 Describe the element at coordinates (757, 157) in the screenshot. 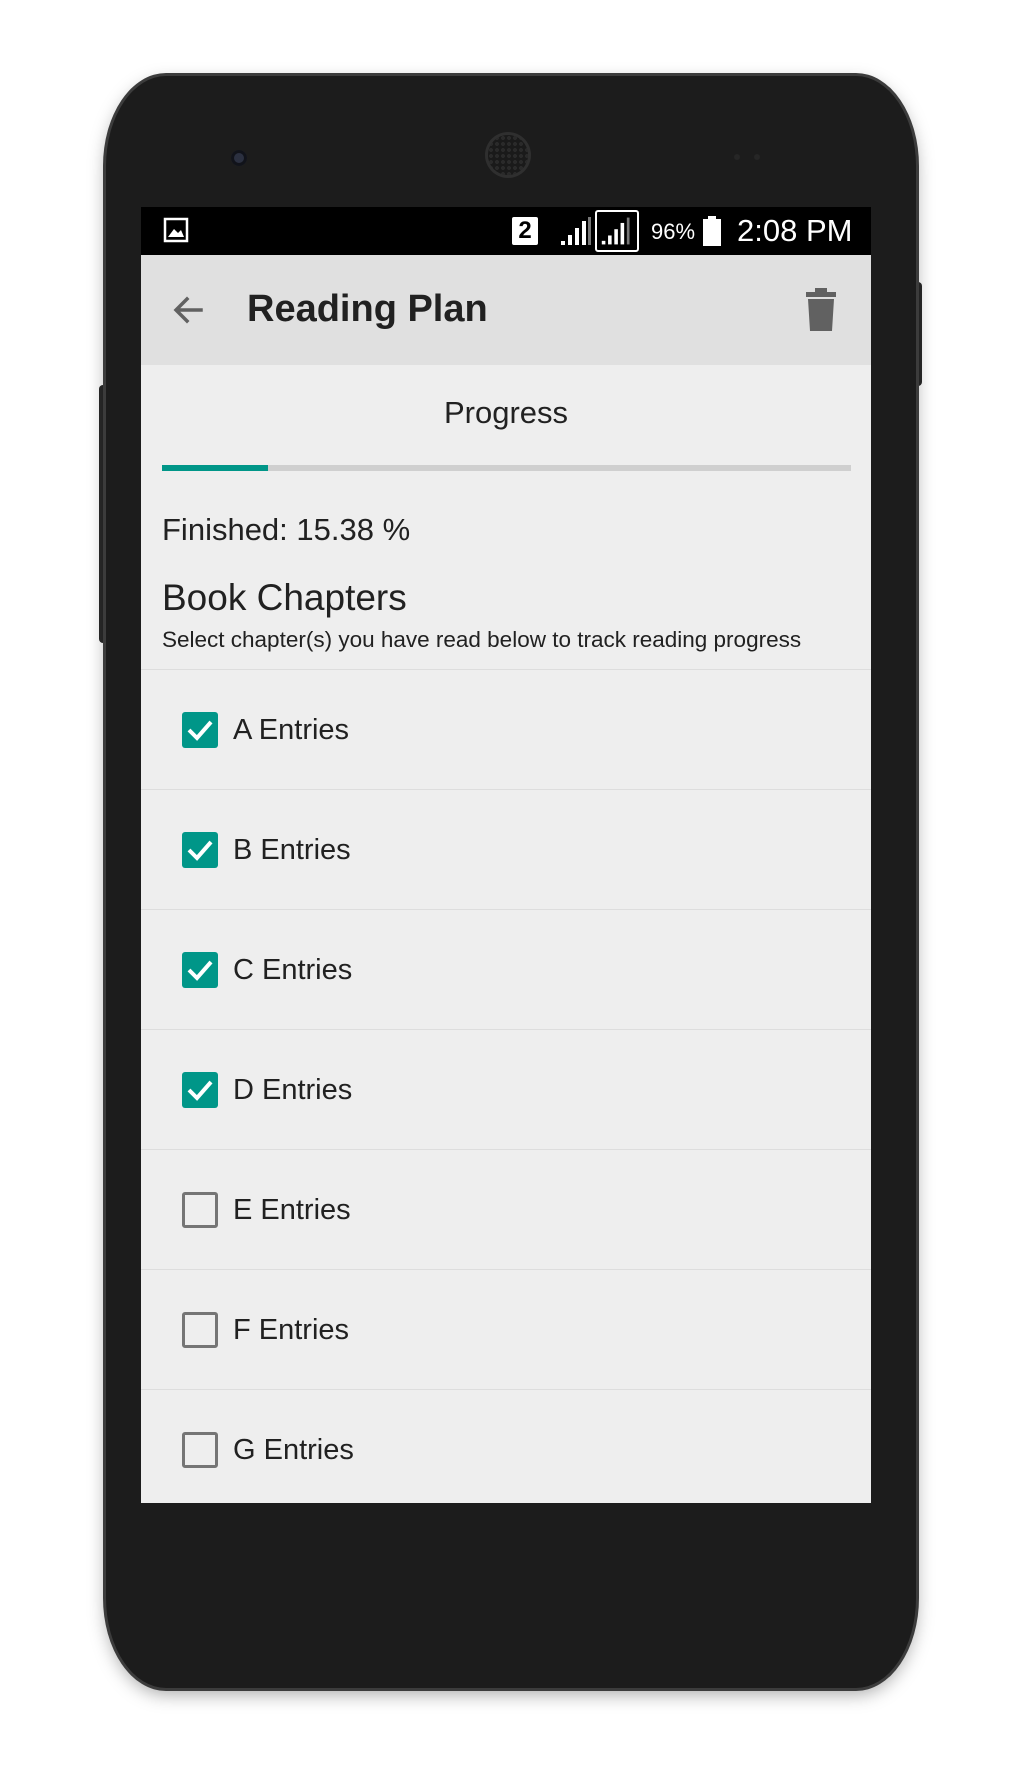

I see `light-sensor` at that location.